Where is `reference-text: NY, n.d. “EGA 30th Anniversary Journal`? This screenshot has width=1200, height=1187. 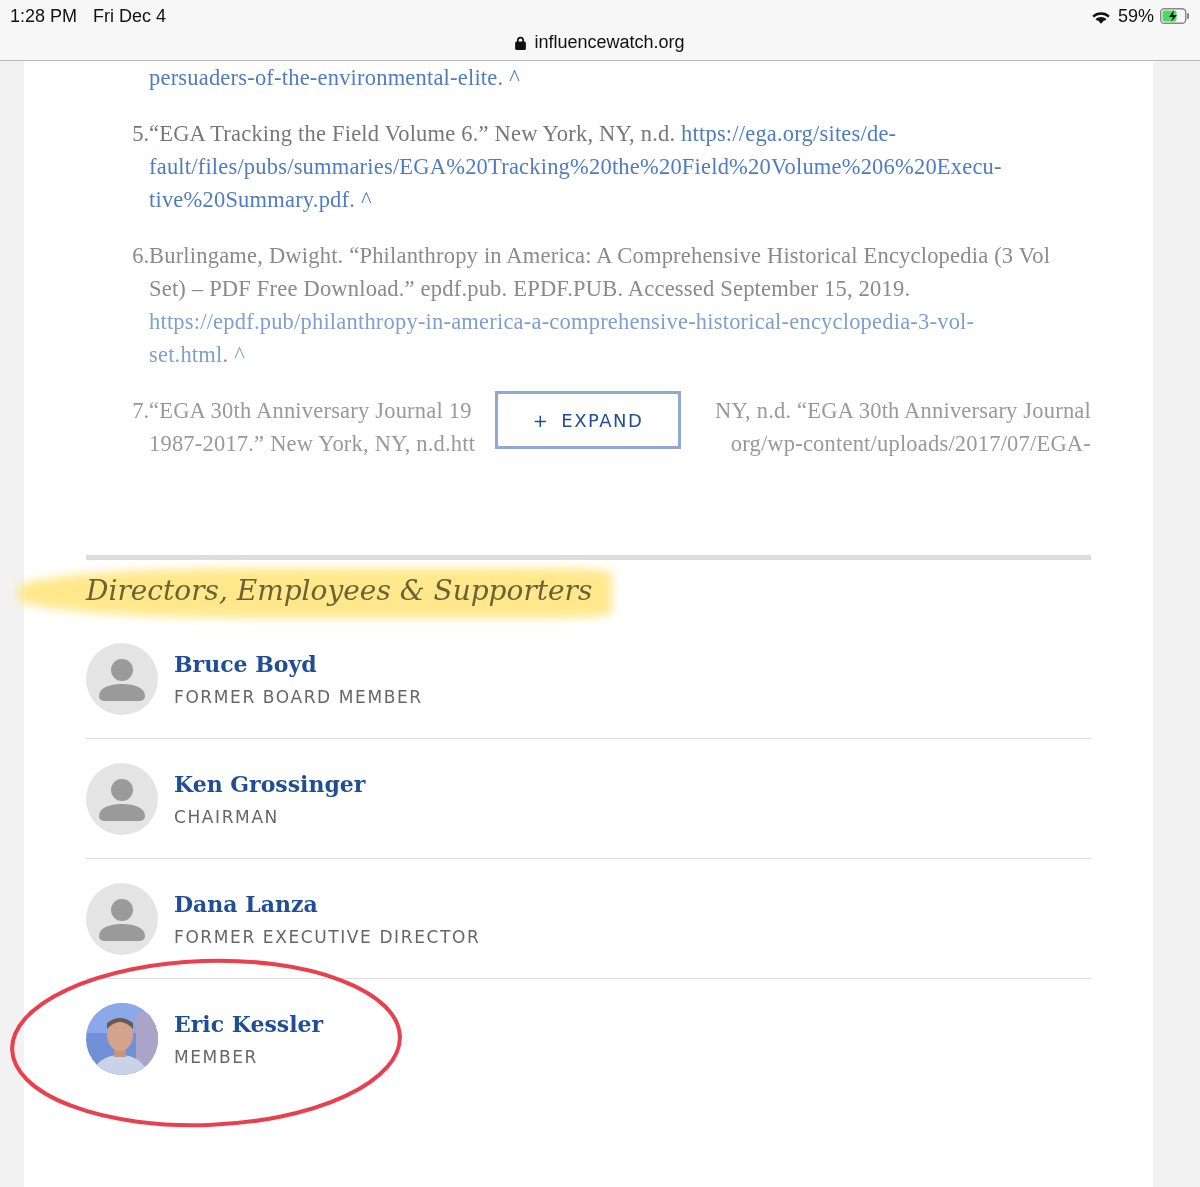 reference-text: NY, n.d. “EGA 30th Anniversary Journal is located at coordinates (903, 411).